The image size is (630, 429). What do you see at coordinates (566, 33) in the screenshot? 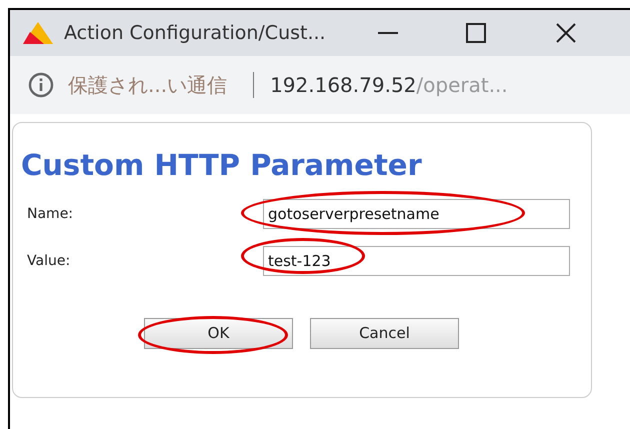
I see `close-icon` at bounding box center [566, 33].